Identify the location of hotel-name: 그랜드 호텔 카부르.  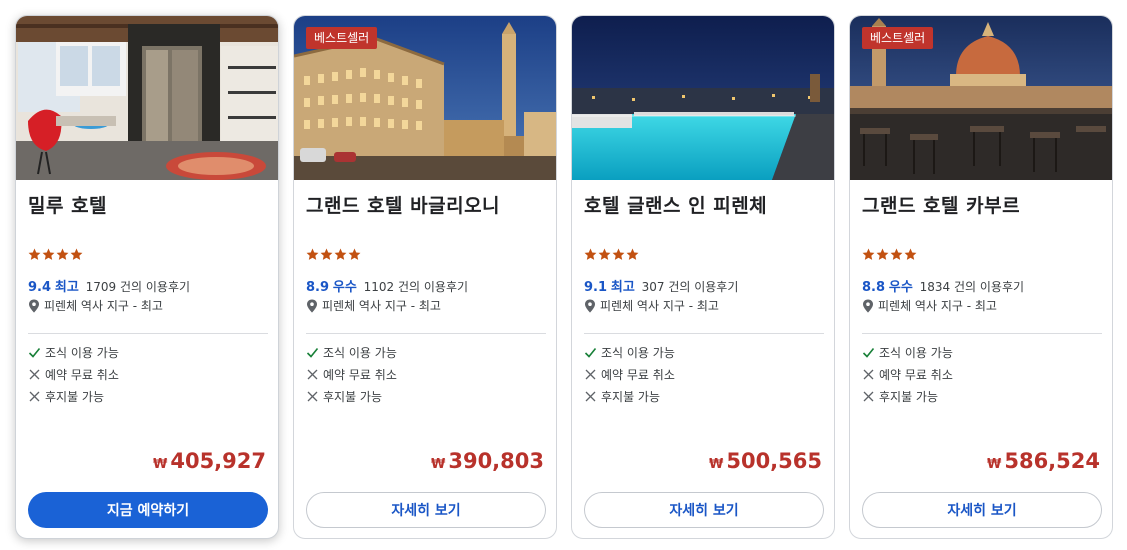
(941, 204).